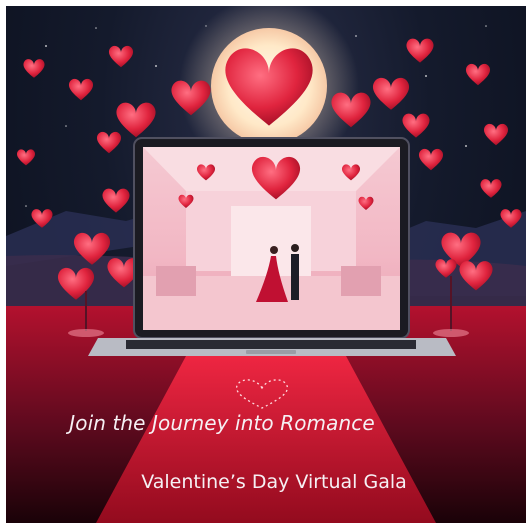 The height and width of the screenshot is (529, 532). I want to click on event-title: Valentine’s Day Virtual Gala, so click(274, 482).